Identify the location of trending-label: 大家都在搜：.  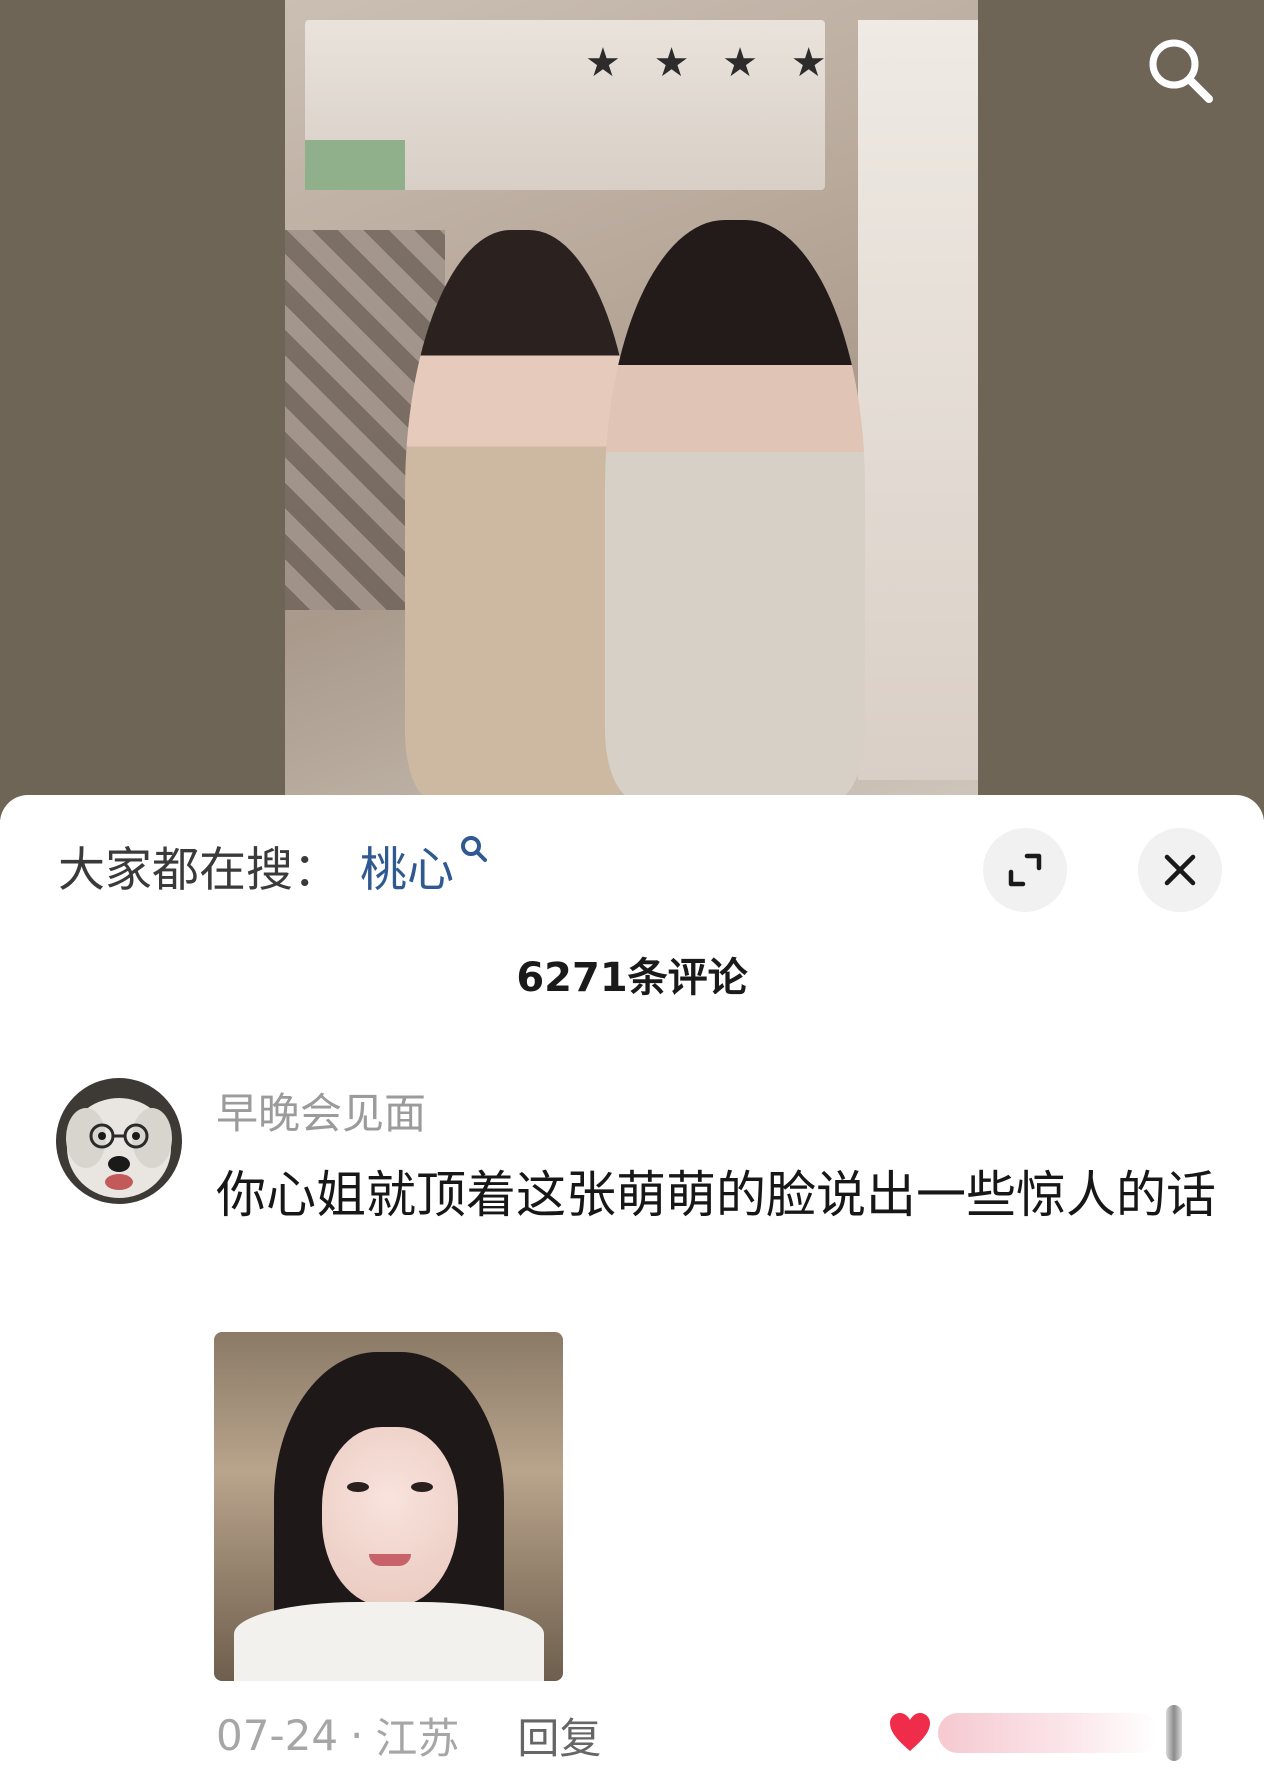
(199, 870).